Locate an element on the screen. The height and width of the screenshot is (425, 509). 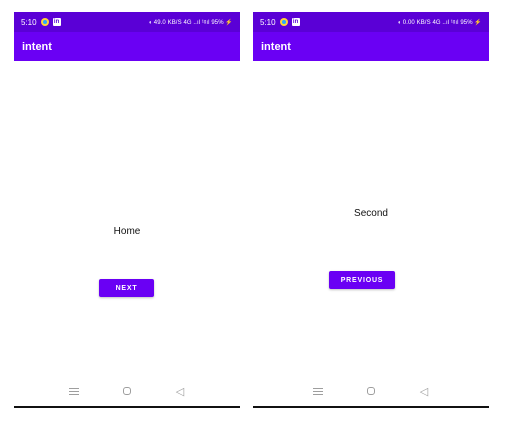
next-button: NEXT is located at coordinates (126, 288).